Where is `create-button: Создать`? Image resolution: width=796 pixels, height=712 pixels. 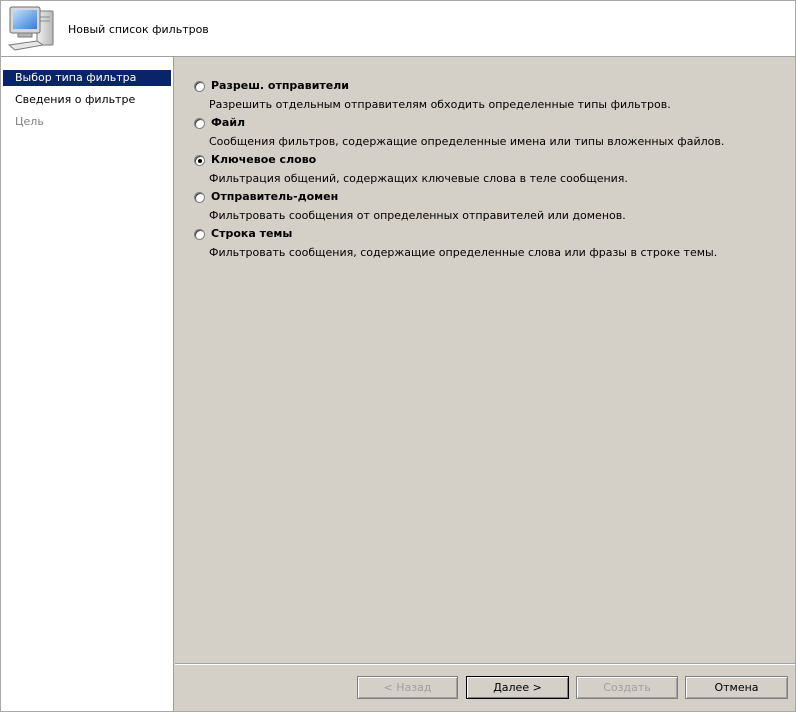 create-button: Создать is located at coordinates (627, 687).